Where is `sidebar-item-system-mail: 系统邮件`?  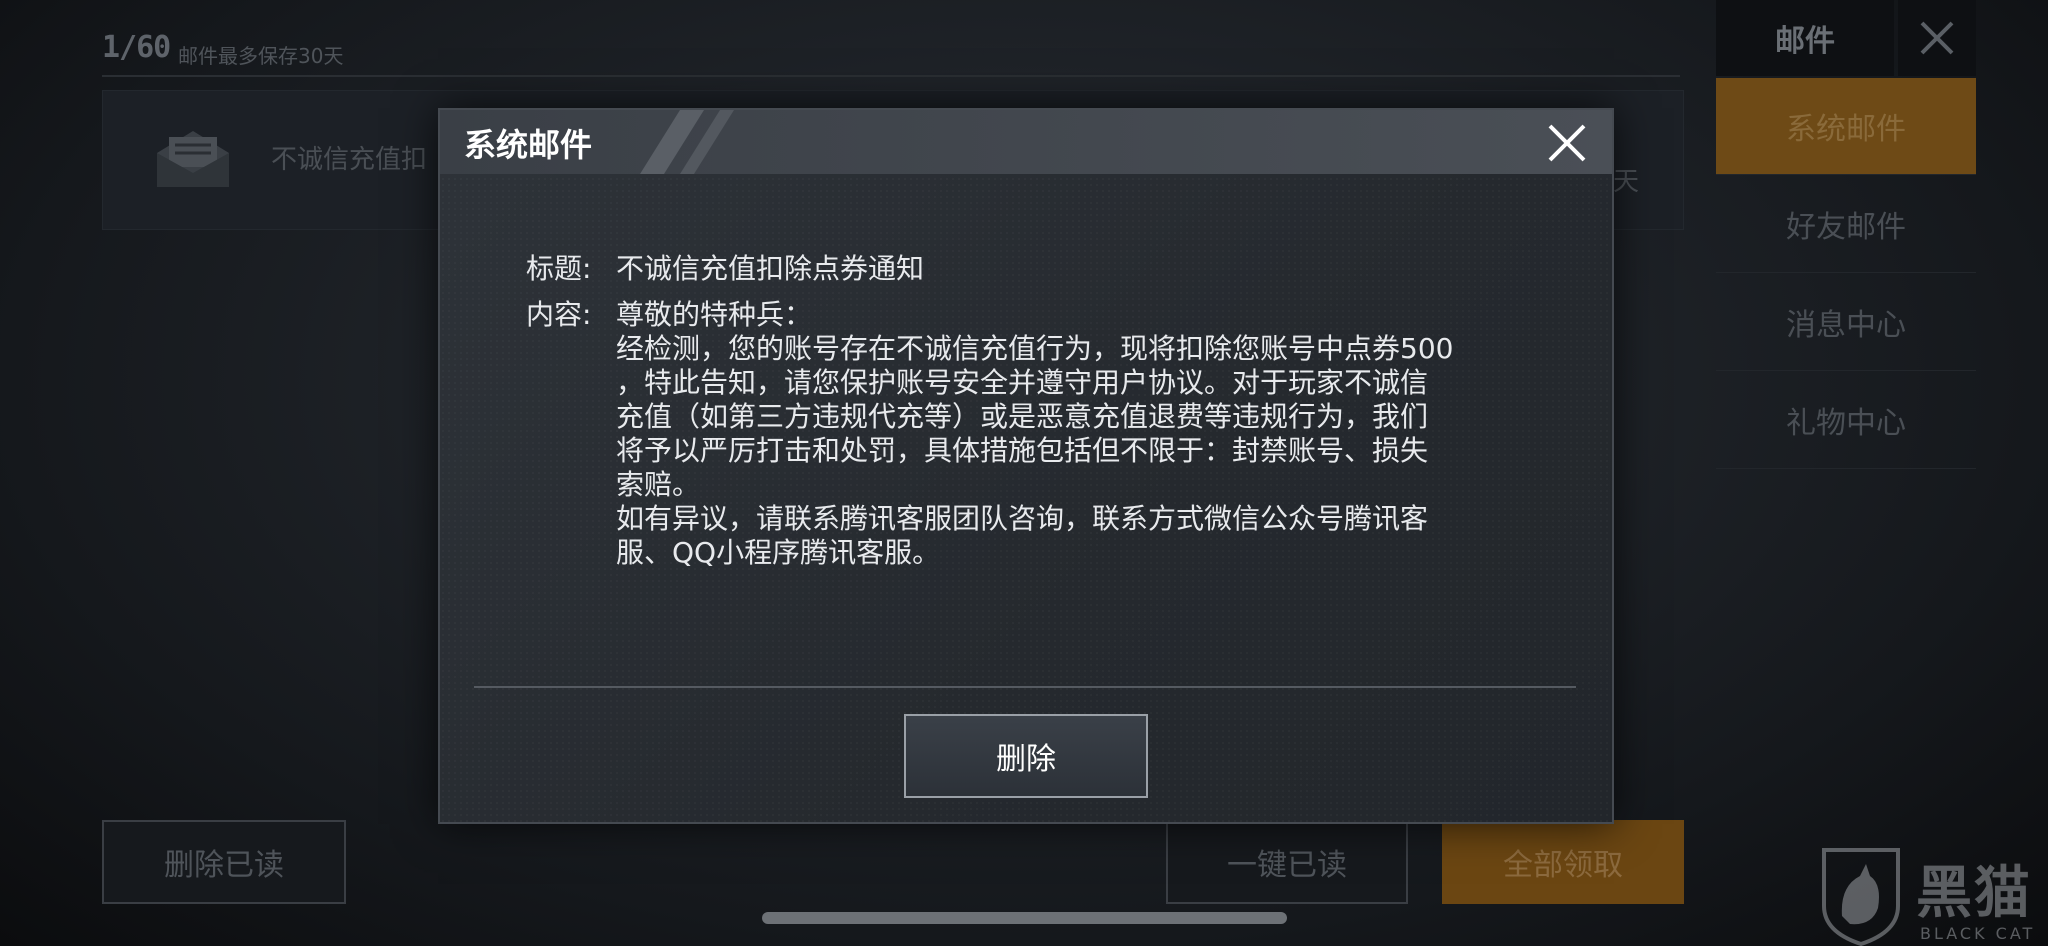 sidebar-item-system-mail: 系统邮件 is located at coordinates (1846, 126).